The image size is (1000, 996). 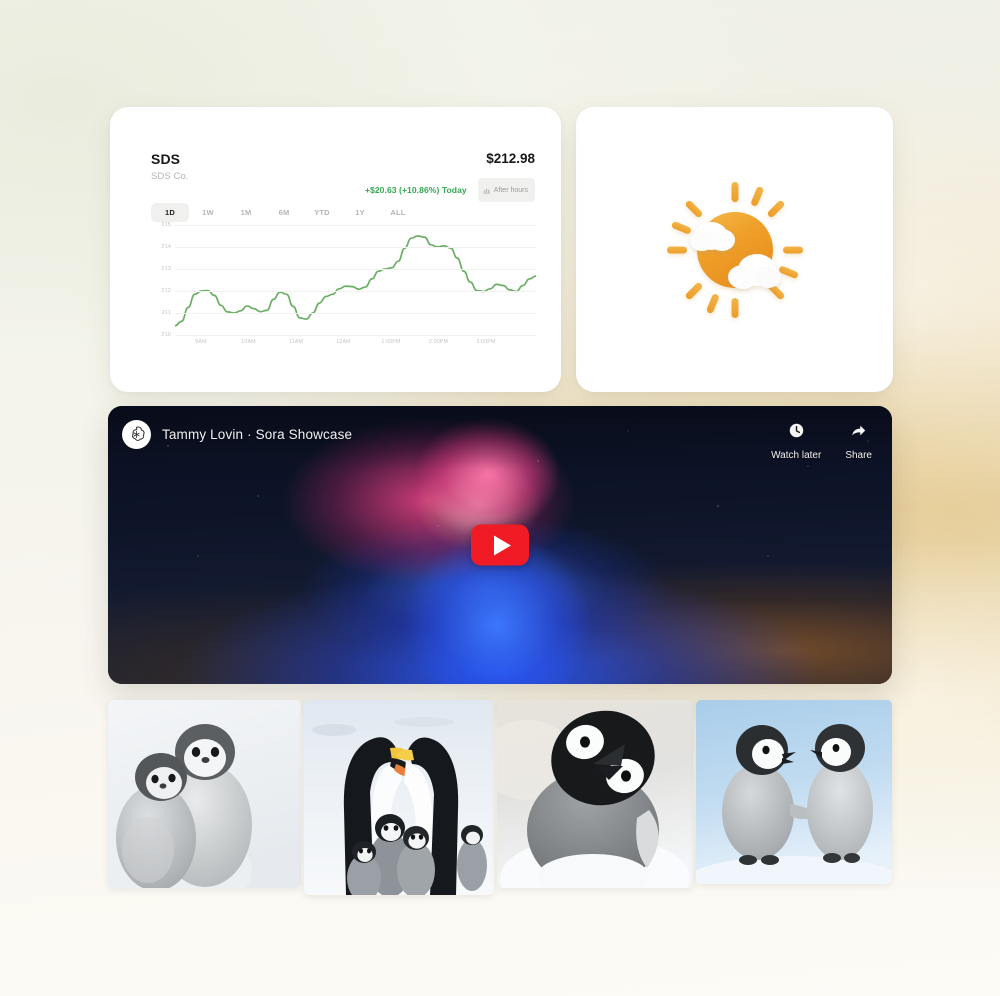 What do you see at coordinates (170, 212) in the screenshot?
I see `range-pill-1d: 1D` at bounding box center [170, 212].